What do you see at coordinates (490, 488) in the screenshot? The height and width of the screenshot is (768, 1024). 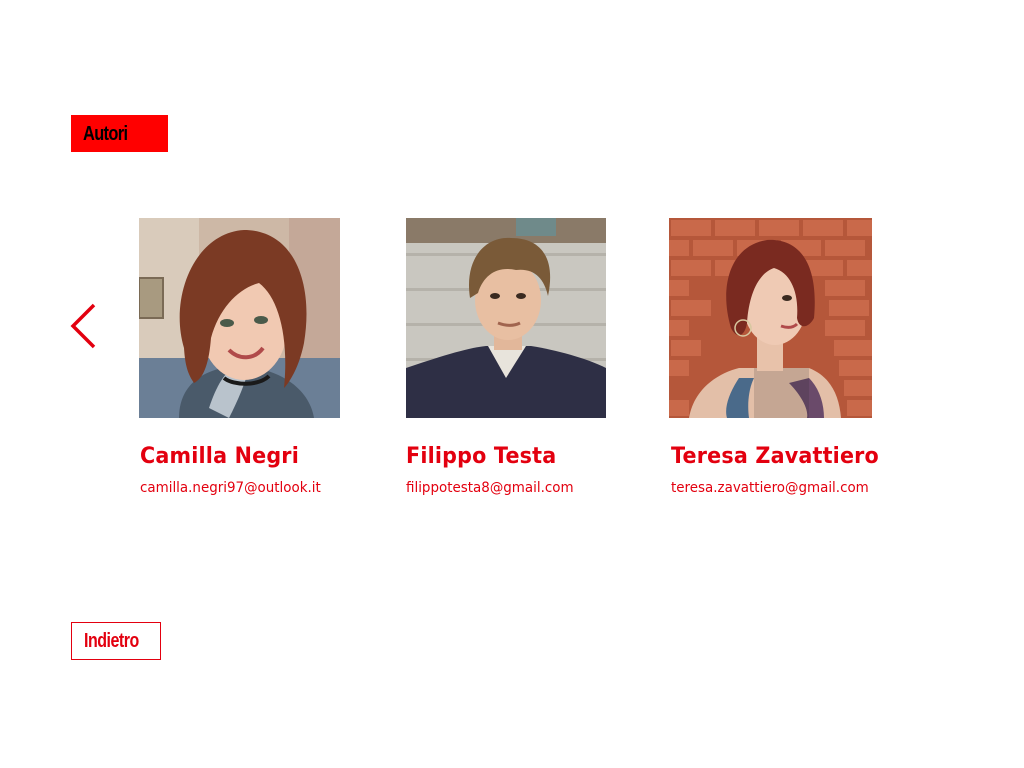 I see `author-email-link: filippotesta8@gmail.com` at bounding box center [490, 488].